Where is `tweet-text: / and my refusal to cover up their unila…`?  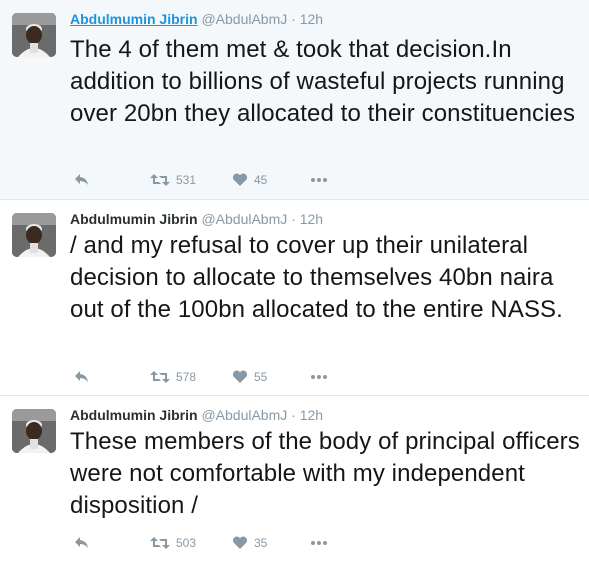
tweet-text: / and my refusal to cover up their unila… is located at coordinates (316, 277).